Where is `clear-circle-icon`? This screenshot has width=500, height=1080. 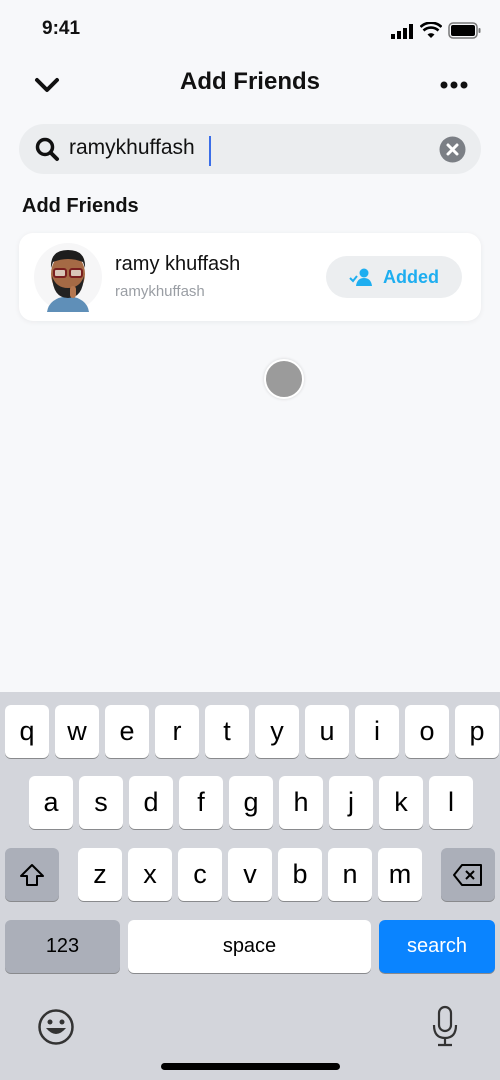
clear-circle-icon is located at coordinates (452, 149).